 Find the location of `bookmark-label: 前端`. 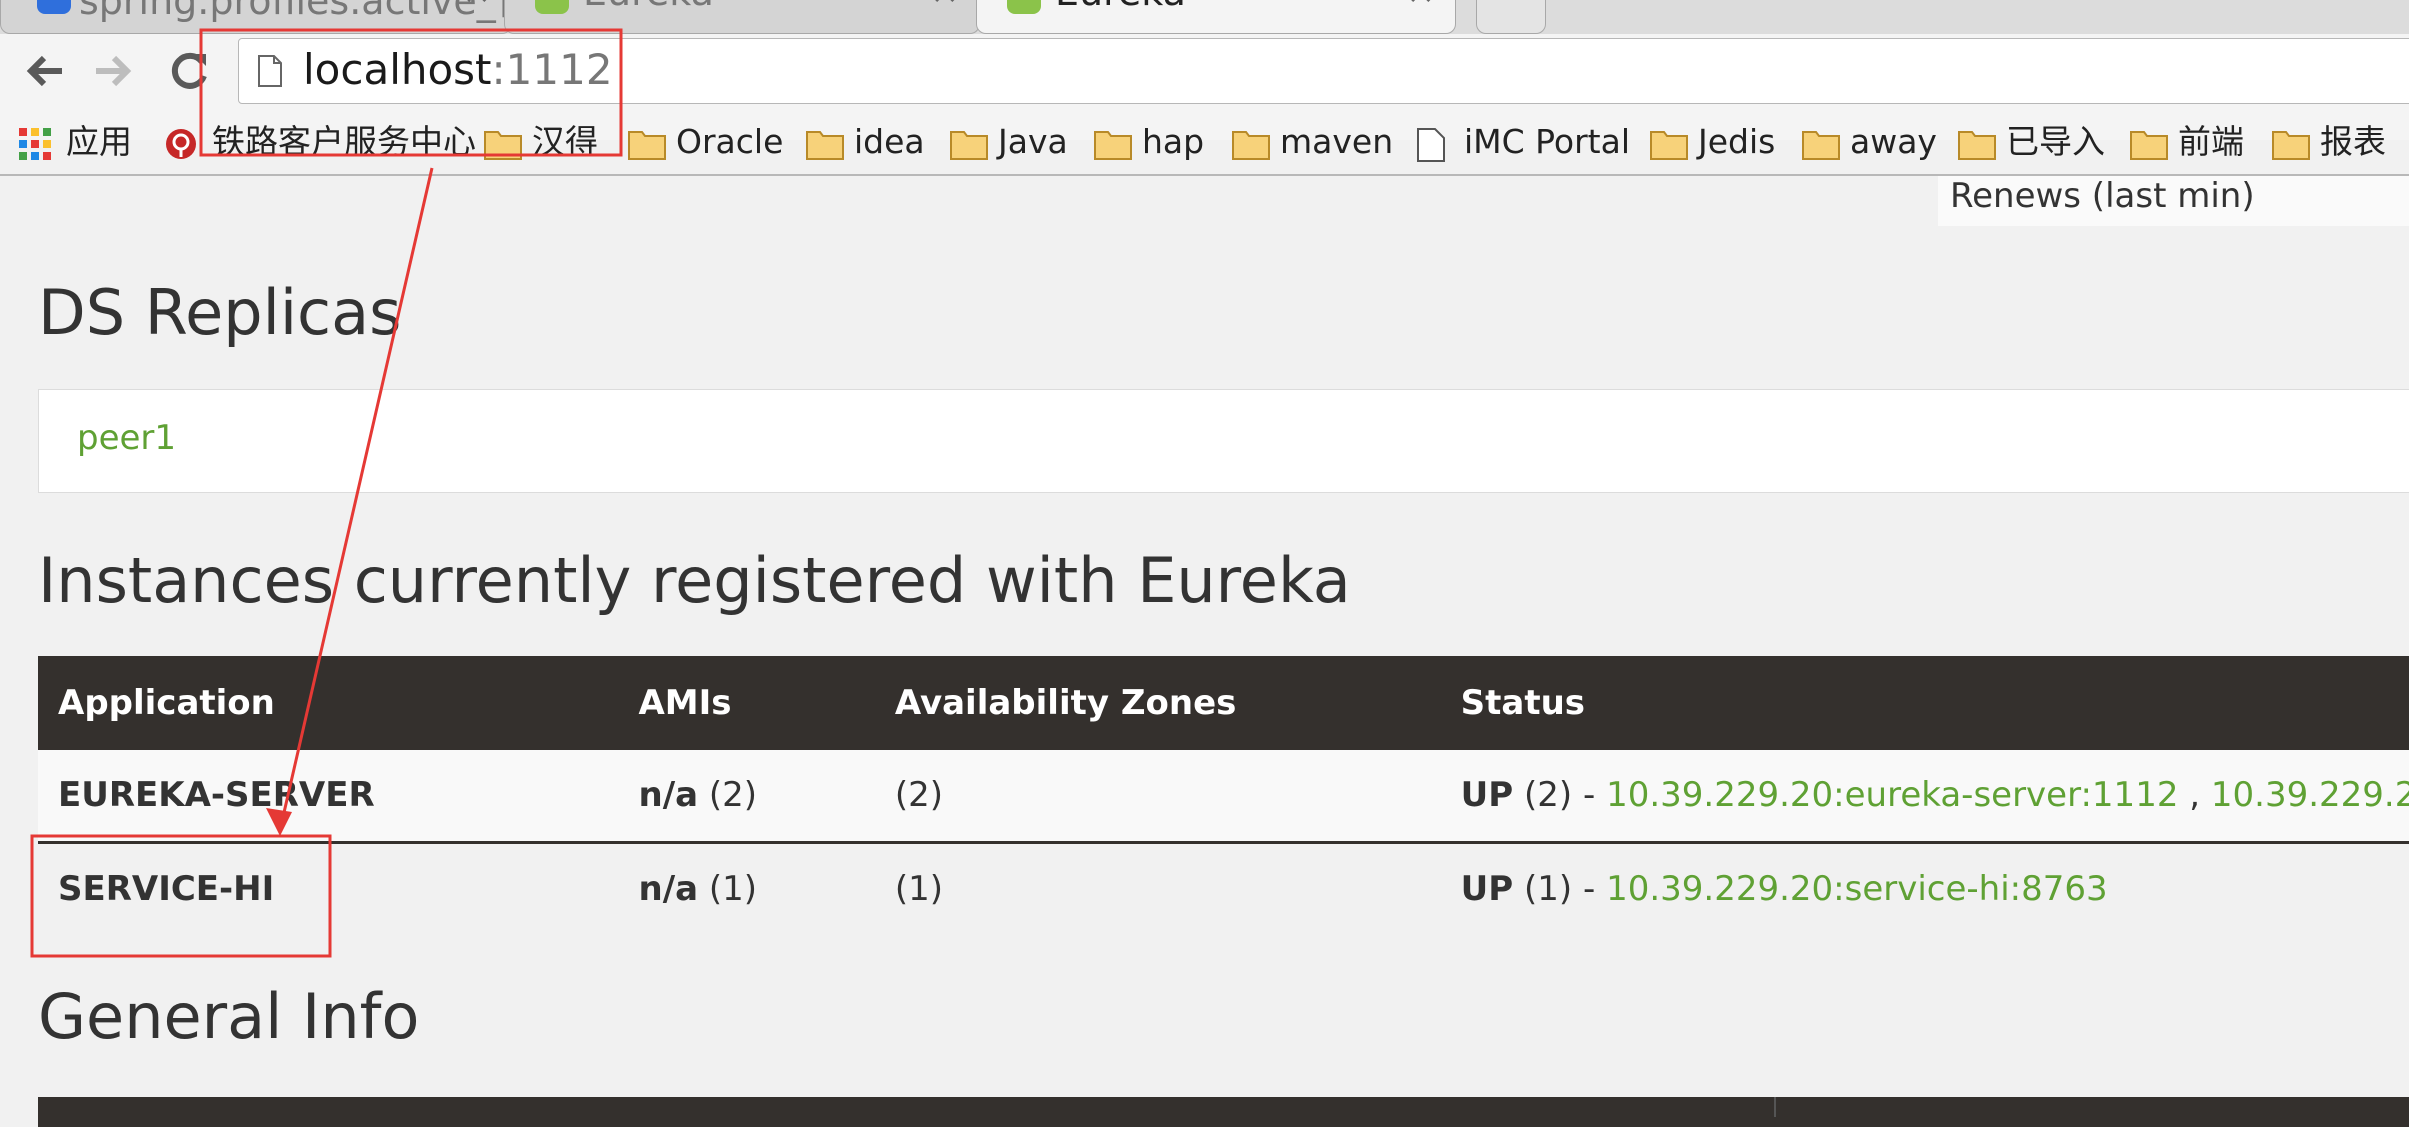

bookmark-label: 前端 is located at coordinates (2211, 141).